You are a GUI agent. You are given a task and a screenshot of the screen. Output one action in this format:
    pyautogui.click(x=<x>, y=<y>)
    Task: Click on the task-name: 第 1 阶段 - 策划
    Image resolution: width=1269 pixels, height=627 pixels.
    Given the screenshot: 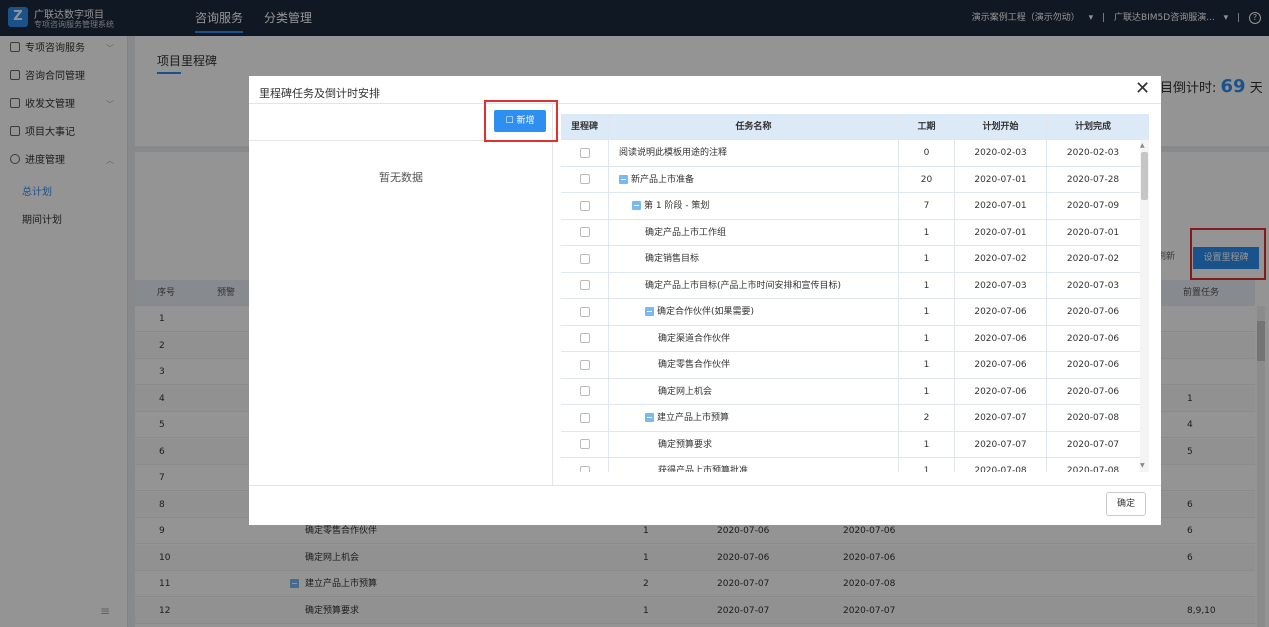 What is the action you would take?
    pyautogui.click(x=677, y=206)
    